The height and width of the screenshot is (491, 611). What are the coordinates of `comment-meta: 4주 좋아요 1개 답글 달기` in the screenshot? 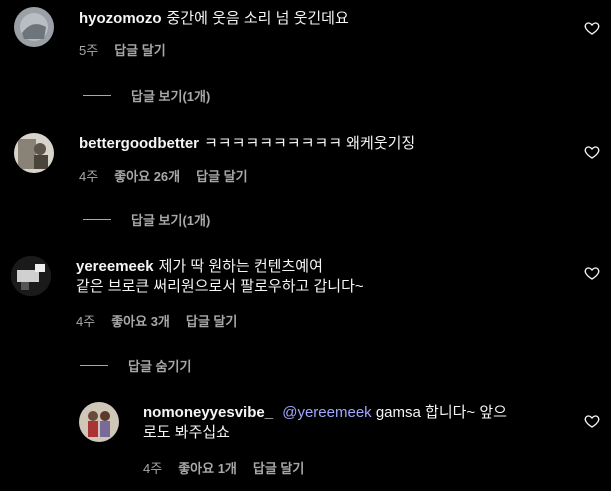 It's located at (231, 467).